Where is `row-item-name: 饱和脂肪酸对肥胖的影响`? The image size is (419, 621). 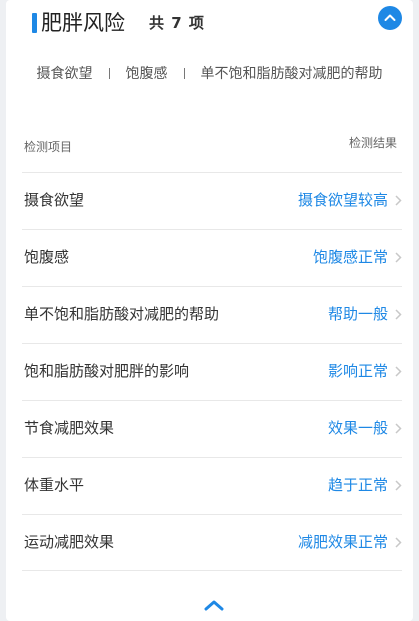
row-item-name: 饱和脂肪酸对肥胖的影响 is located at coordinates (107, 371).